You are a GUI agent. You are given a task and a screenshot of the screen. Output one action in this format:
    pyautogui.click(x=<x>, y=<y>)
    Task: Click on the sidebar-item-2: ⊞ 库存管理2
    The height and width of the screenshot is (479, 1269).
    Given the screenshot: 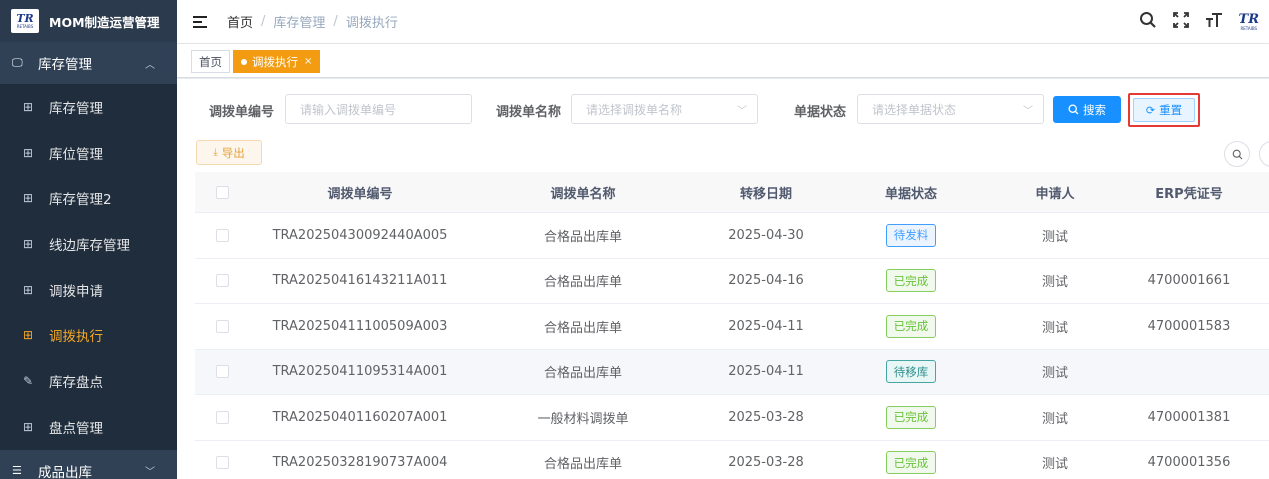 What is the action you would take?
    pyautogui.click(x=88, y=198)
    